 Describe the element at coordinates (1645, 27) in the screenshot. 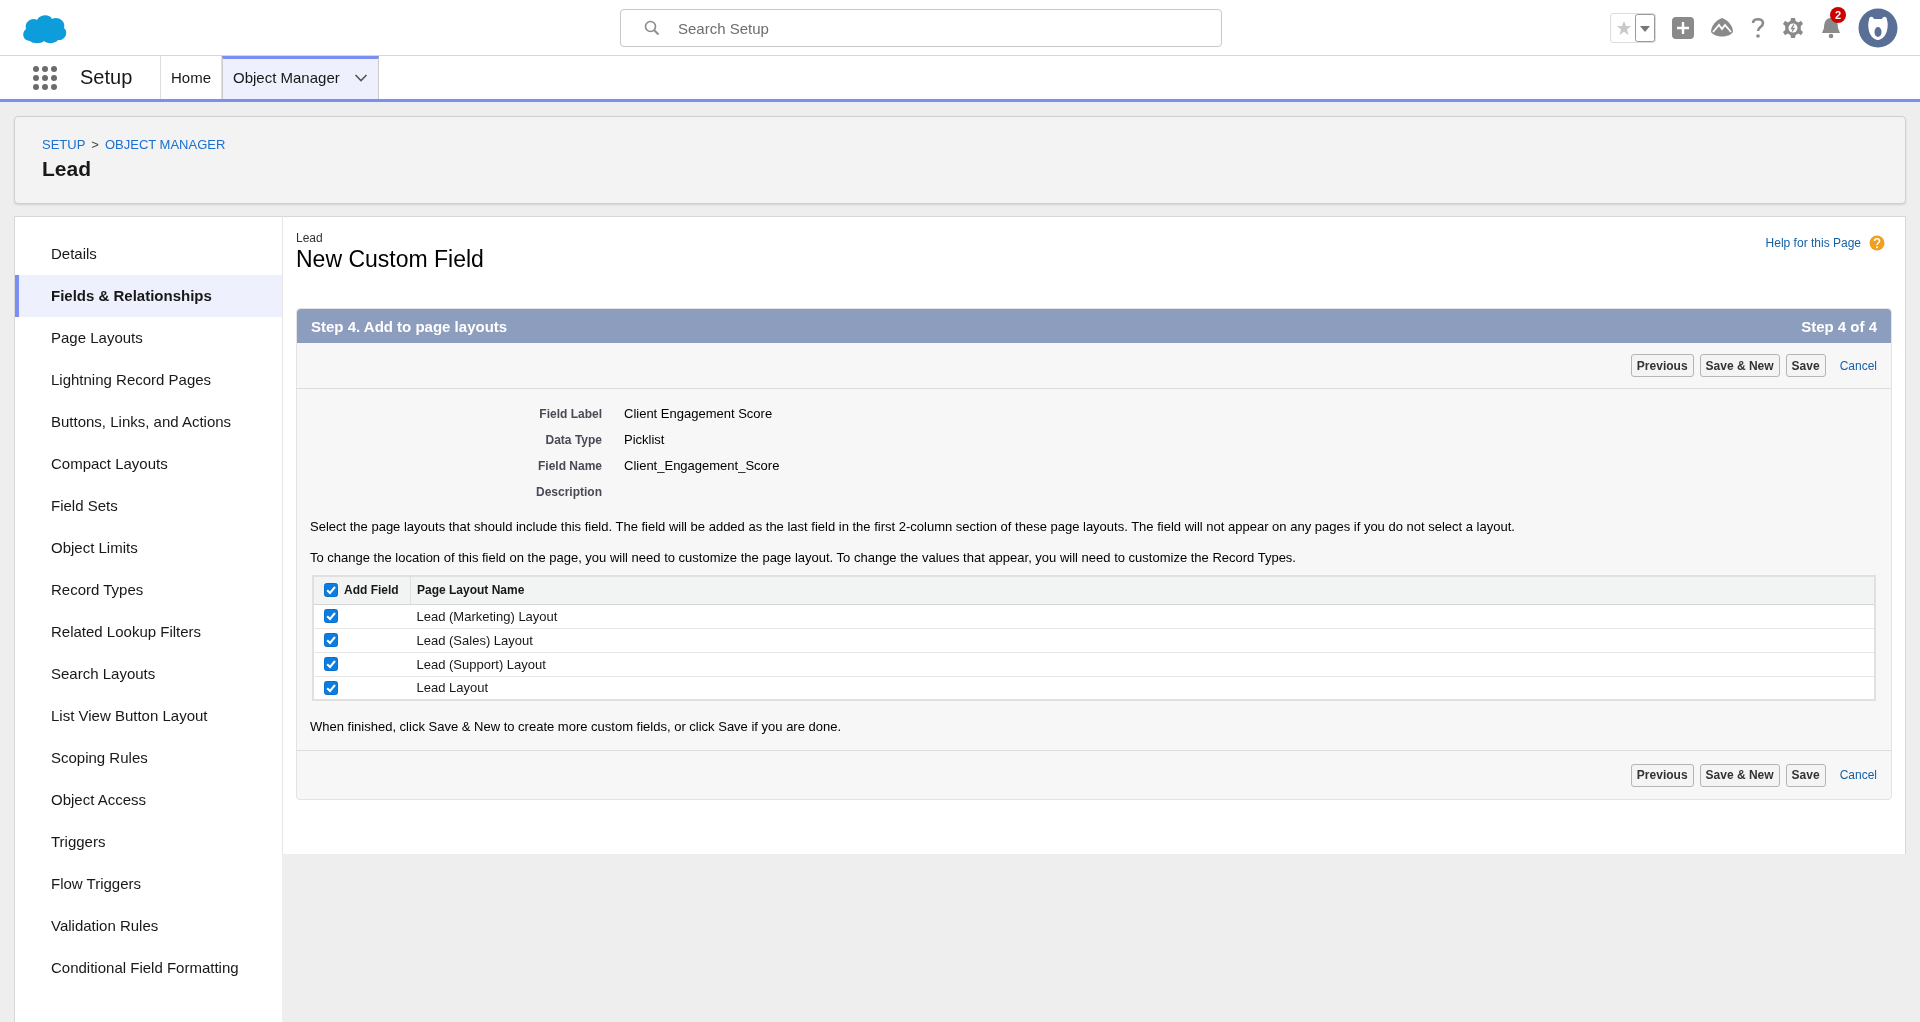

I see `caret-icon` at that location.